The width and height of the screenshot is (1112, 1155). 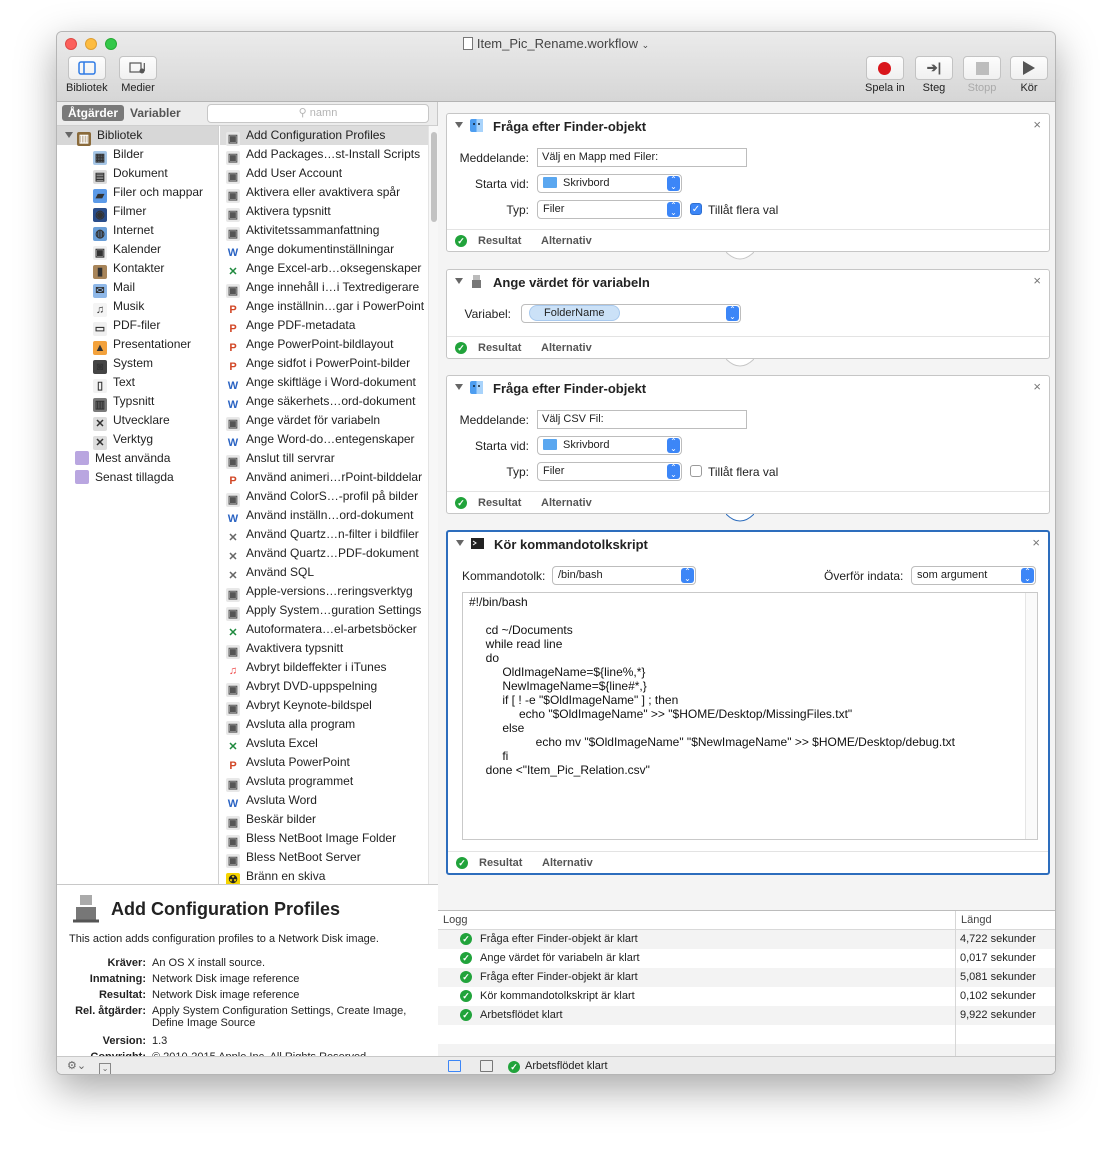 I want to click on action-list-scrollbar, so click(x=433, y=505).